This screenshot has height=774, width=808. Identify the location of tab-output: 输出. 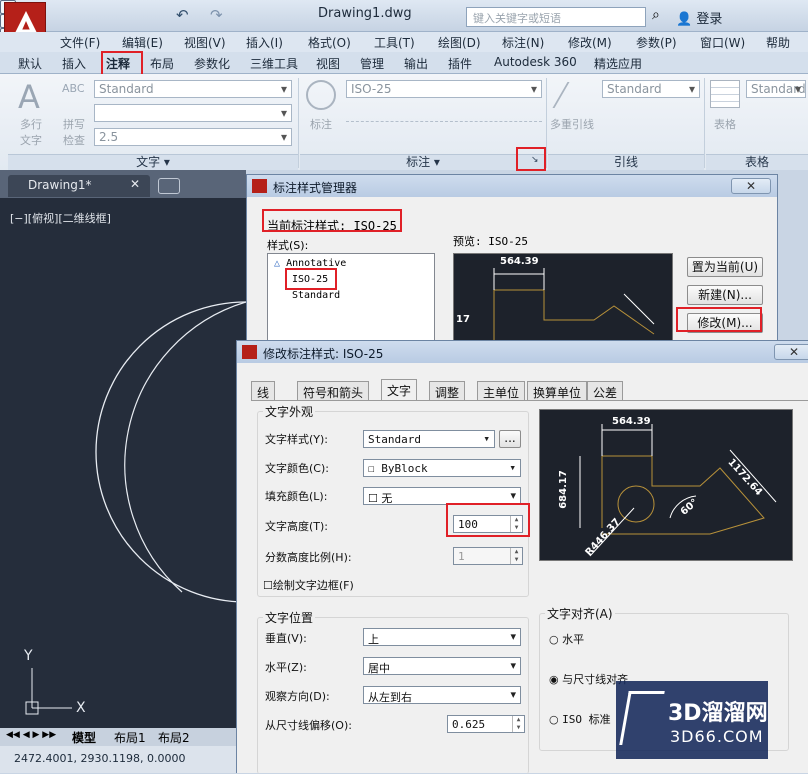
(416, 63).